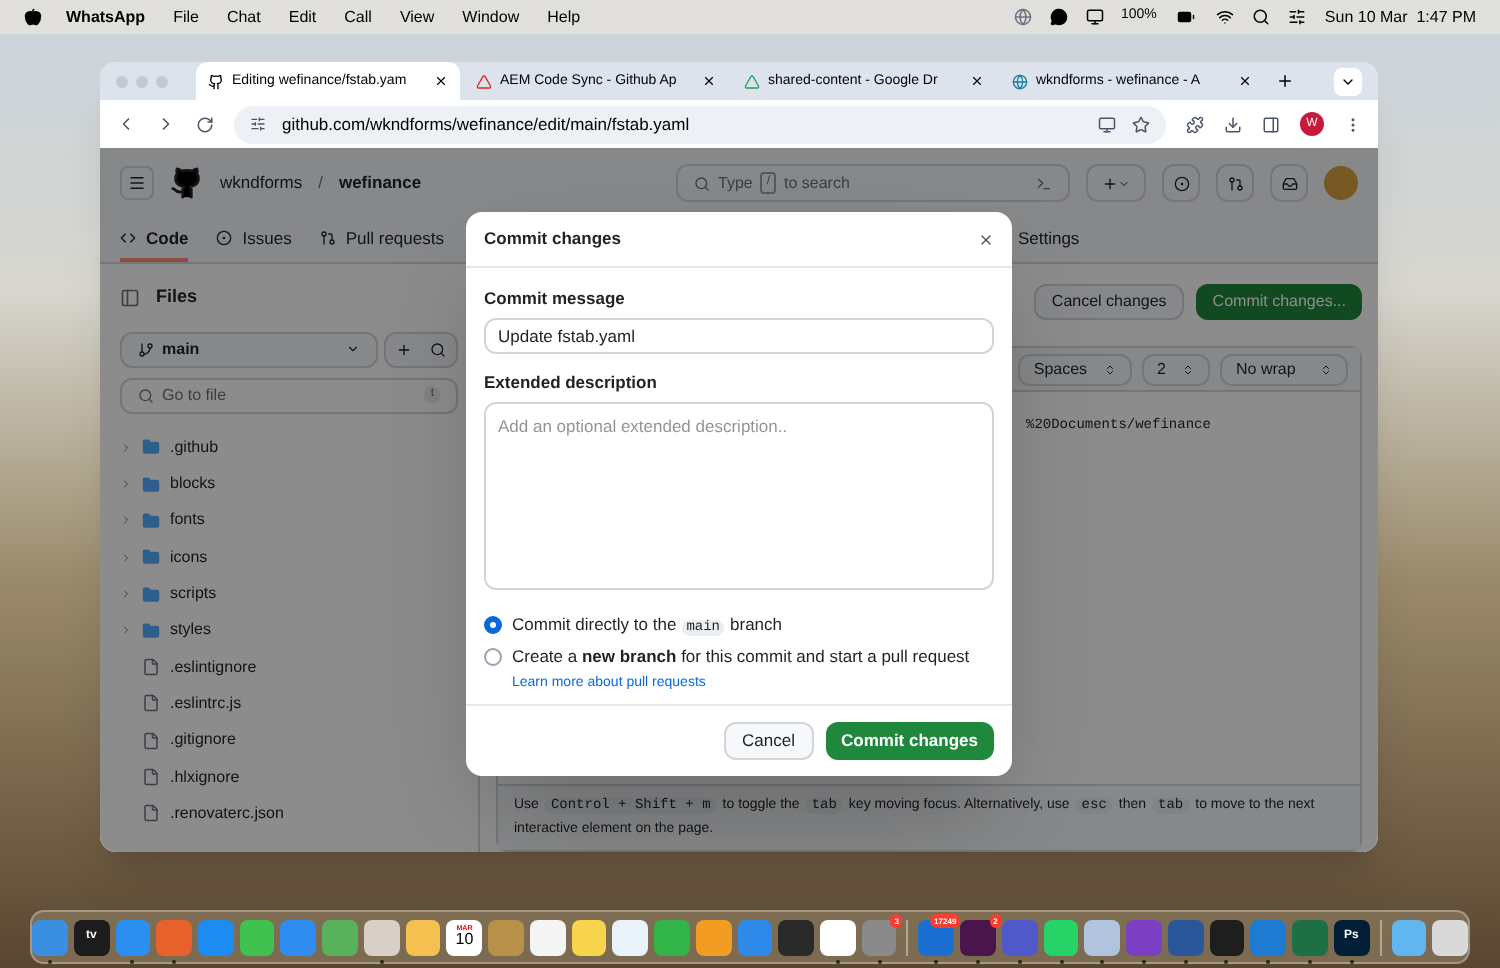 This screenshot has height=968, width=1500. I want to click on file-row: .eslintignore, so click(289, 667).